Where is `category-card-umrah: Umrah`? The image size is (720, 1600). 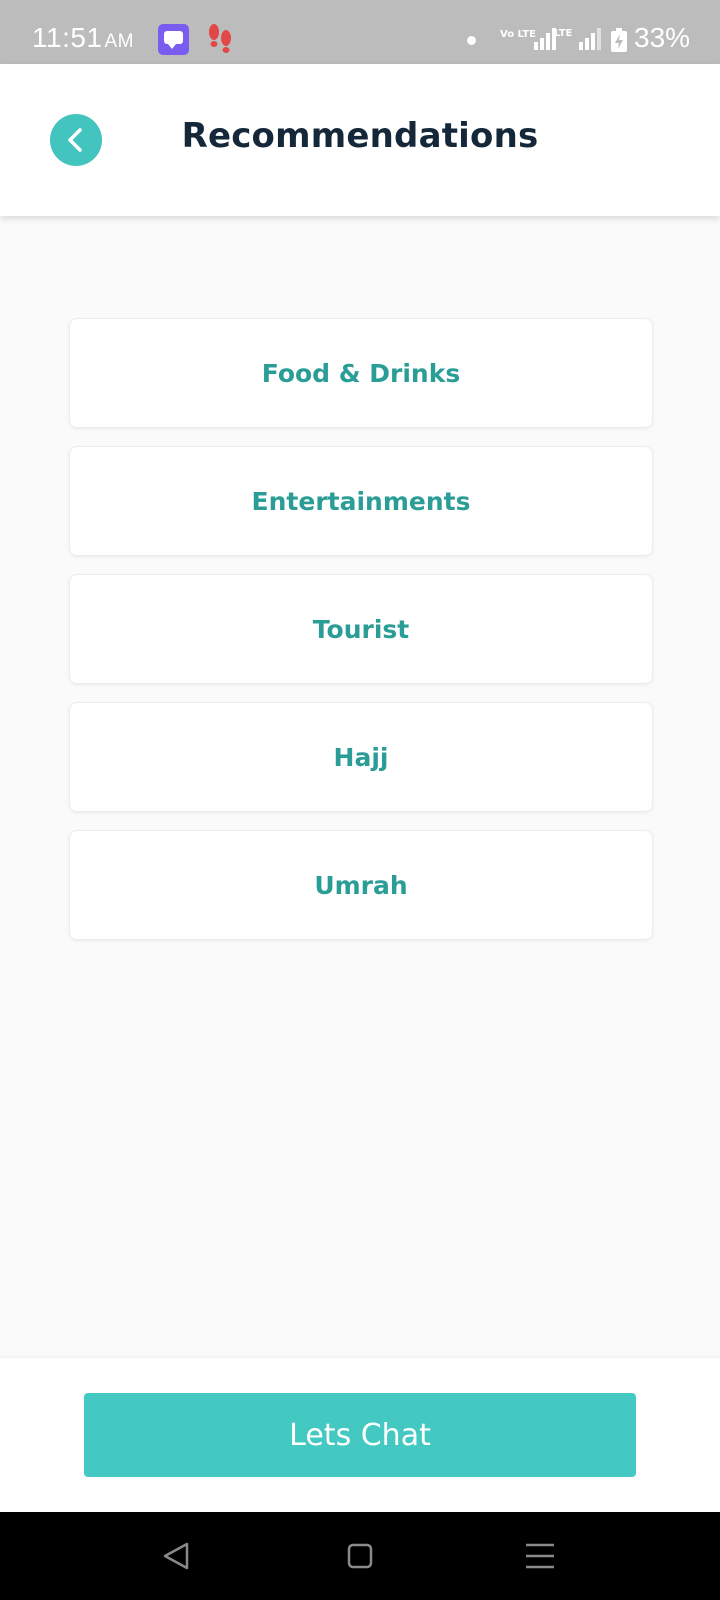 category-card-umrah: Umrah is located at coordinates (361, 885).